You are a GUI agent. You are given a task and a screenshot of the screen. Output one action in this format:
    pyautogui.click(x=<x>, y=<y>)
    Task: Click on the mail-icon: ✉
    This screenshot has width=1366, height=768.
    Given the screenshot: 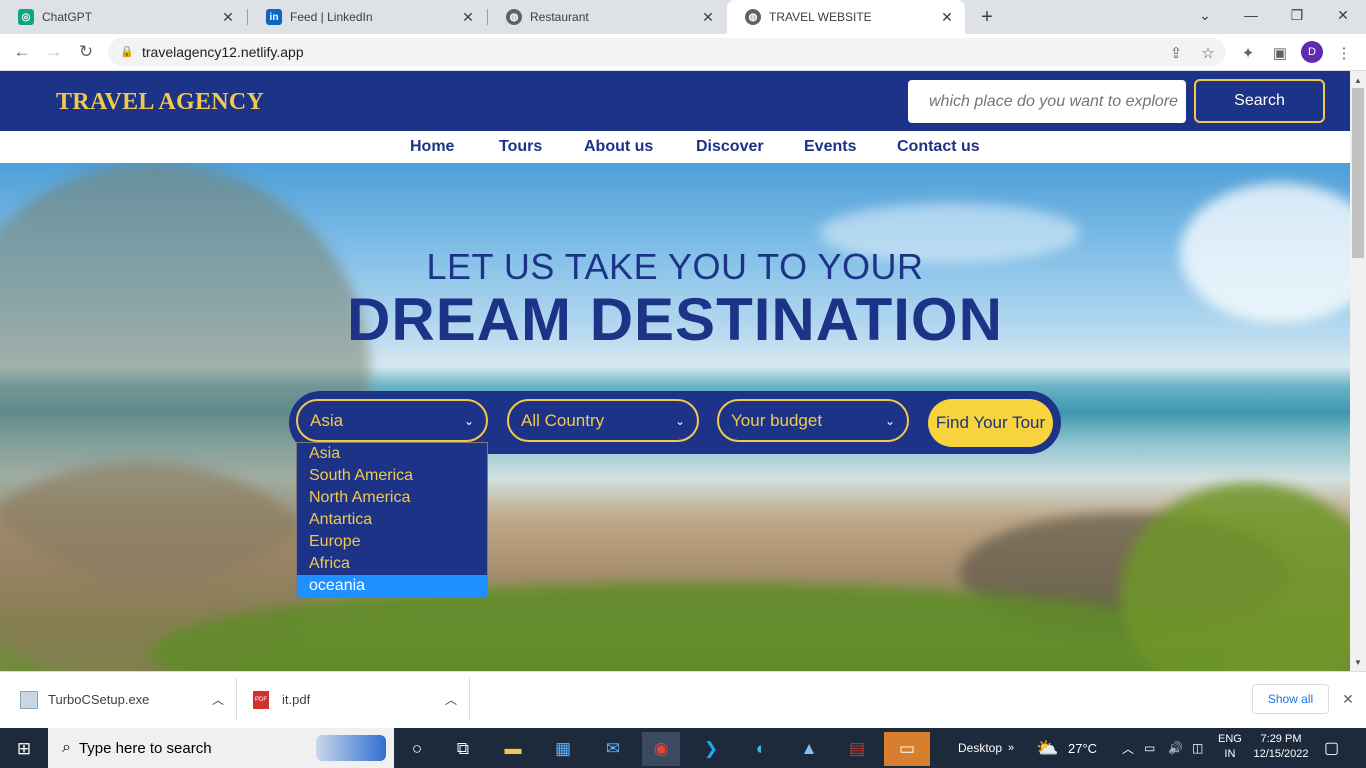 What is the action you would take?
    pyautogui.click(x=613, y=749)
    